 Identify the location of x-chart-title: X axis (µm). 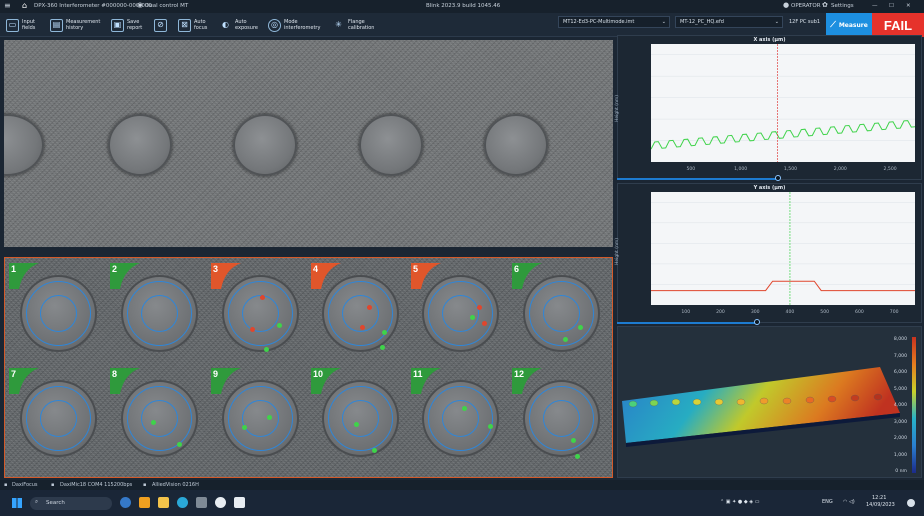
(769, 40).